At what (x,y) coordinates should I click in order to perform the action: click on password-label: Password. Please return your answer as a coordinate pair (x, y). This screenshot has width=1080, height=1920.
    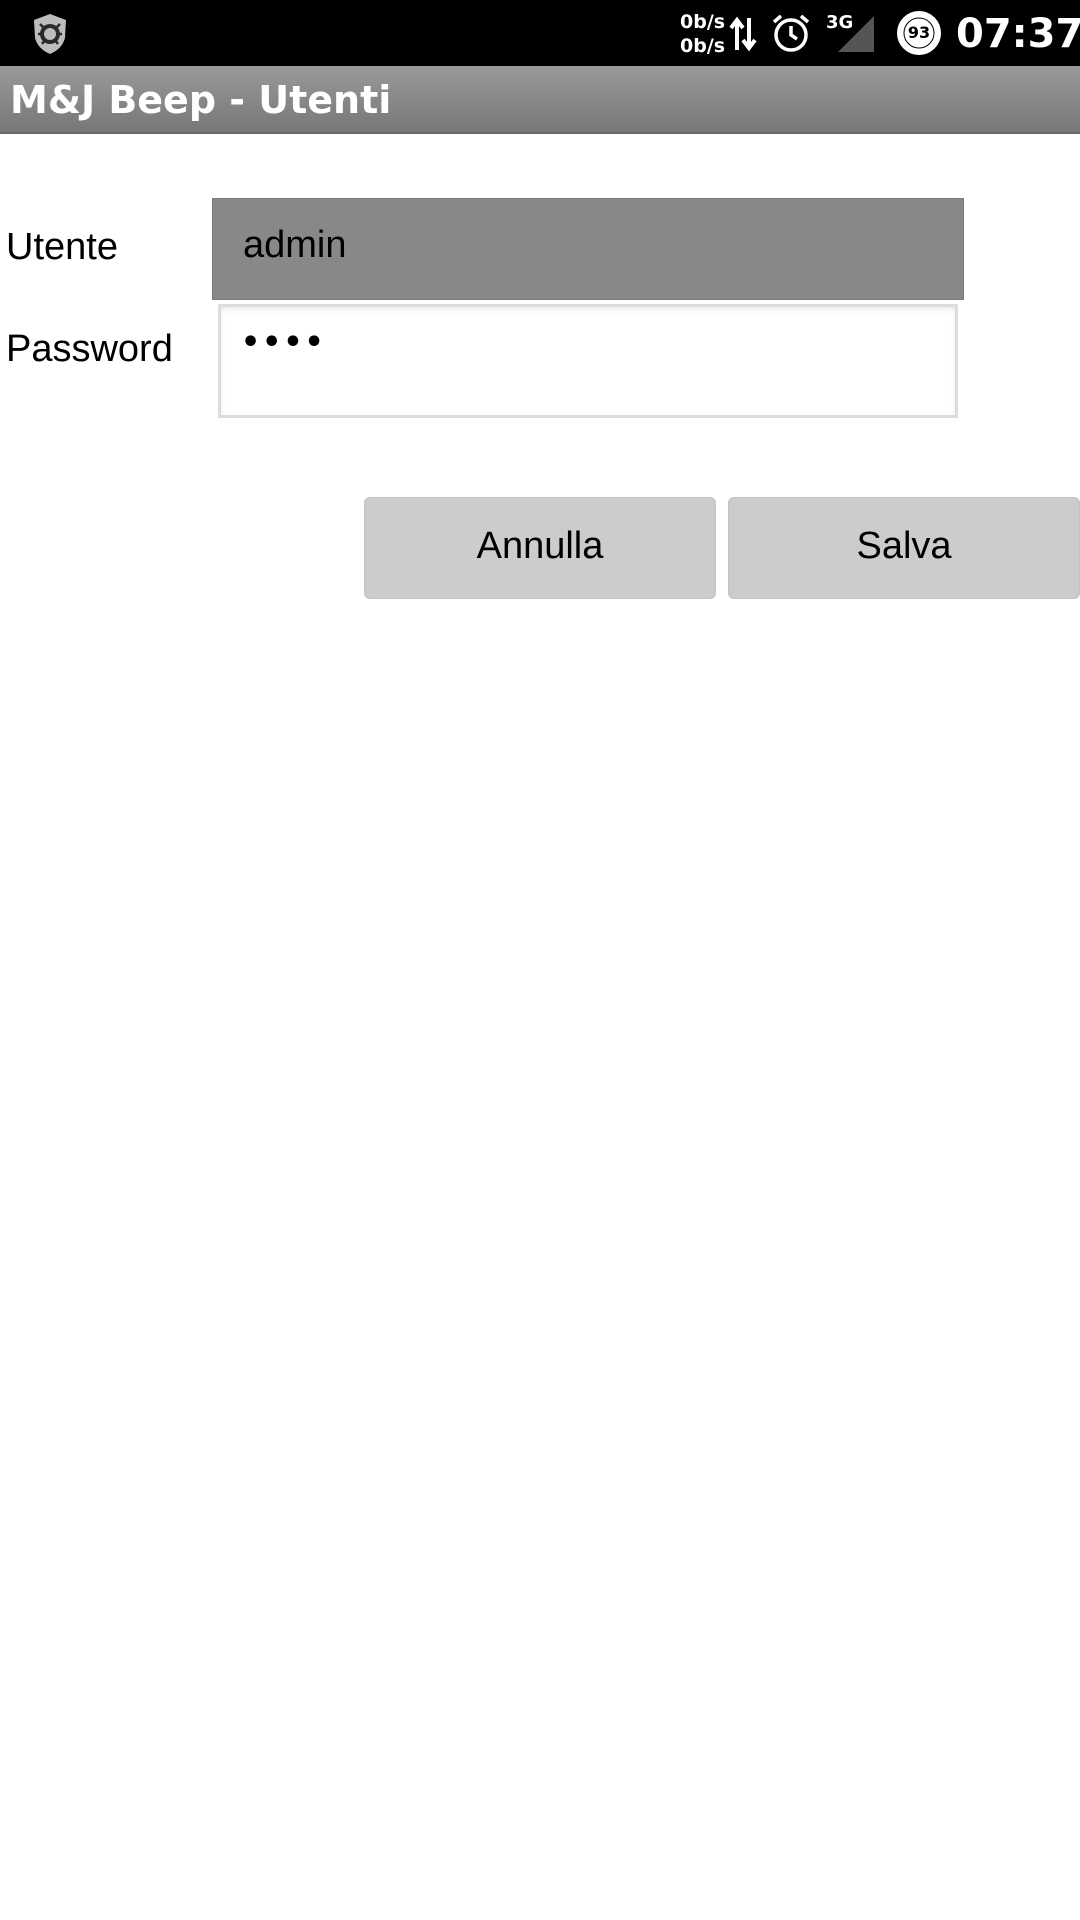
    Looking at the image, I should click on (89, 349).